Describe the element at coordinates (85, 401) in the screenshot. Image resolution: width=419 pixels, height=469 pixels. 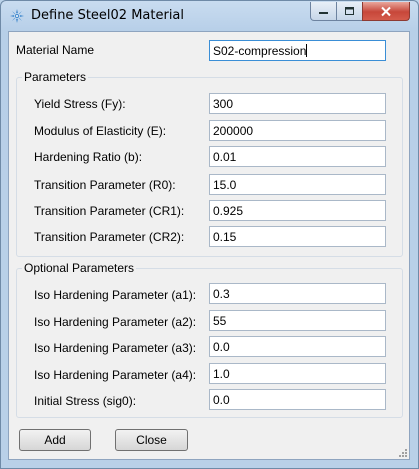
I see `initial-stress-label: Initial Stress (sig0):` at that location.